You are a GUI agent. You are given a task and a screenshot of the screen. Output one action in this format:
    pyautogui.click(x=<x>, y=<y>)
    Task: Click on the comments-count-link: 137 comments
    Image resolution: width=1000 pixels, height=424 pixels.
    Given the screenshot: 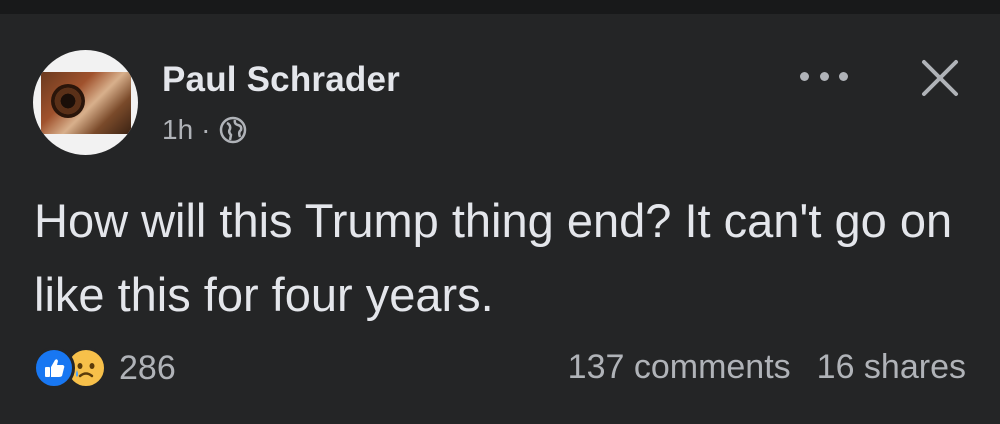 What is the action you would take?
    pyautogui.click(x=679, y=367)
    